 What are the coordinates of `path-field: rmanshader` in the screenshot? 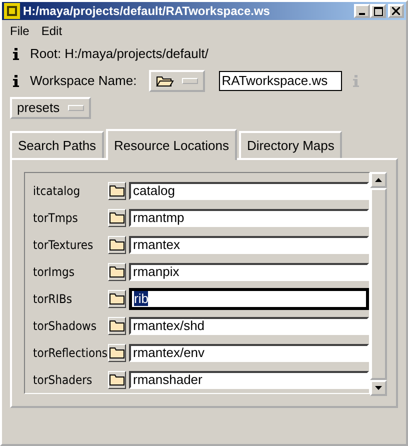 It's located at (249, 379).